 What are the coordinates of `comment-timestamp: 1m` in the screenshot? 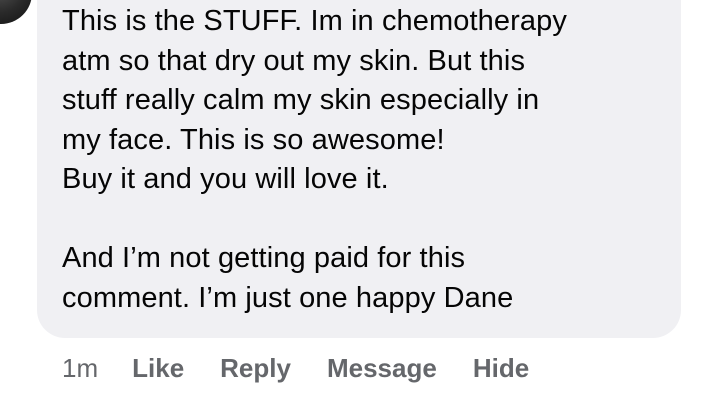 It's located at (80, 368).